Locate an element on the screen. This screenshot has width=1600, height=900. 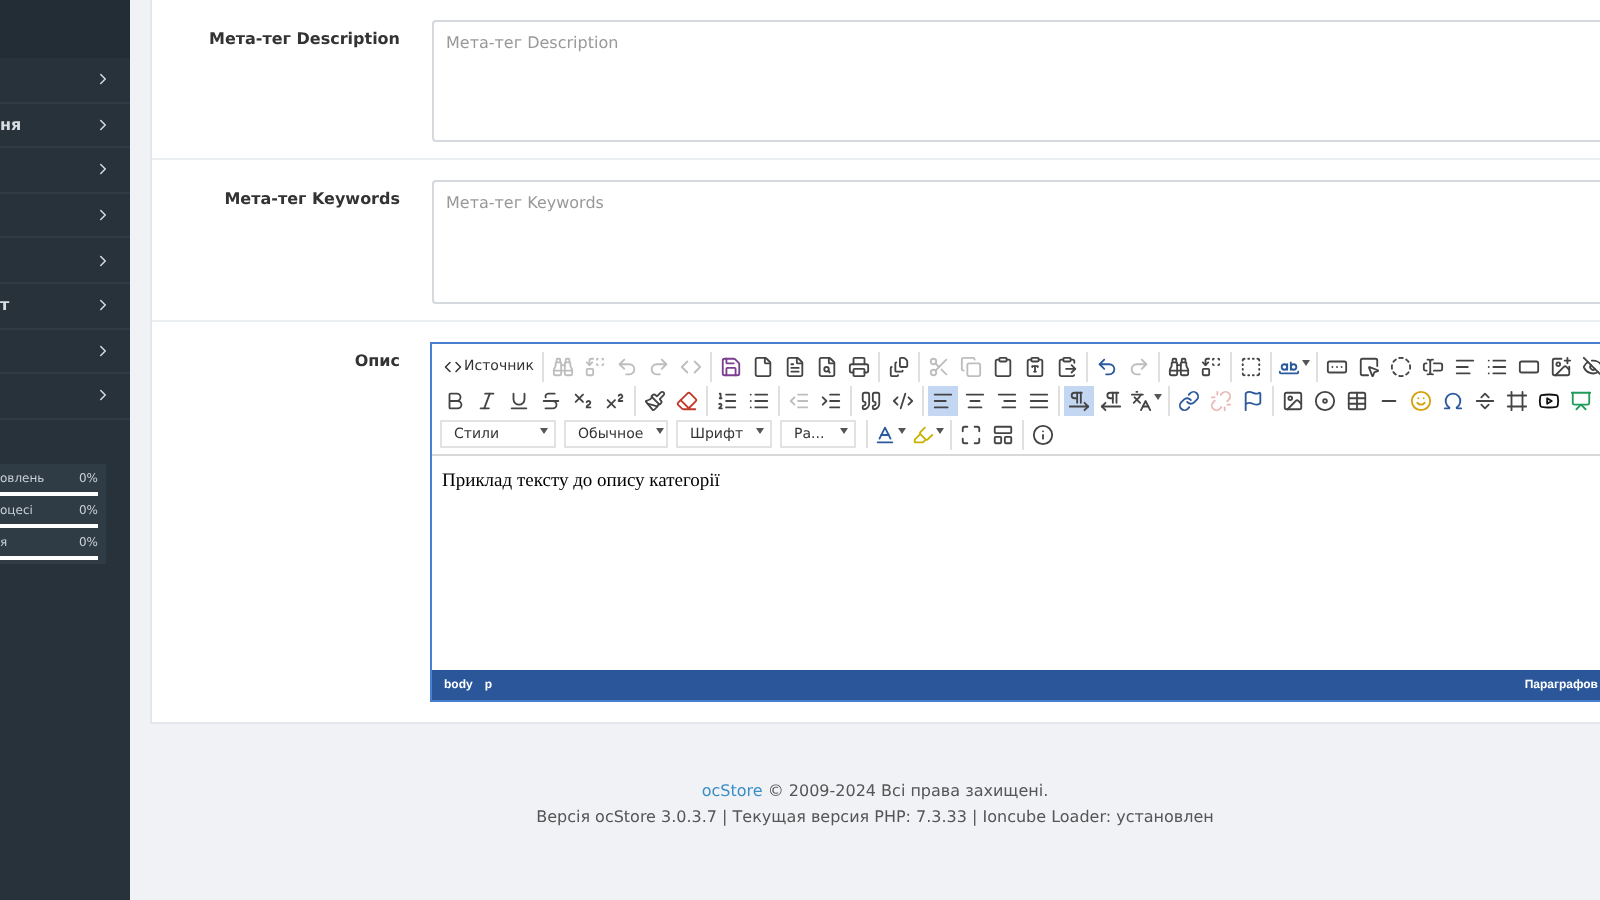
disc-icon is located at coordinates (1325, 400).